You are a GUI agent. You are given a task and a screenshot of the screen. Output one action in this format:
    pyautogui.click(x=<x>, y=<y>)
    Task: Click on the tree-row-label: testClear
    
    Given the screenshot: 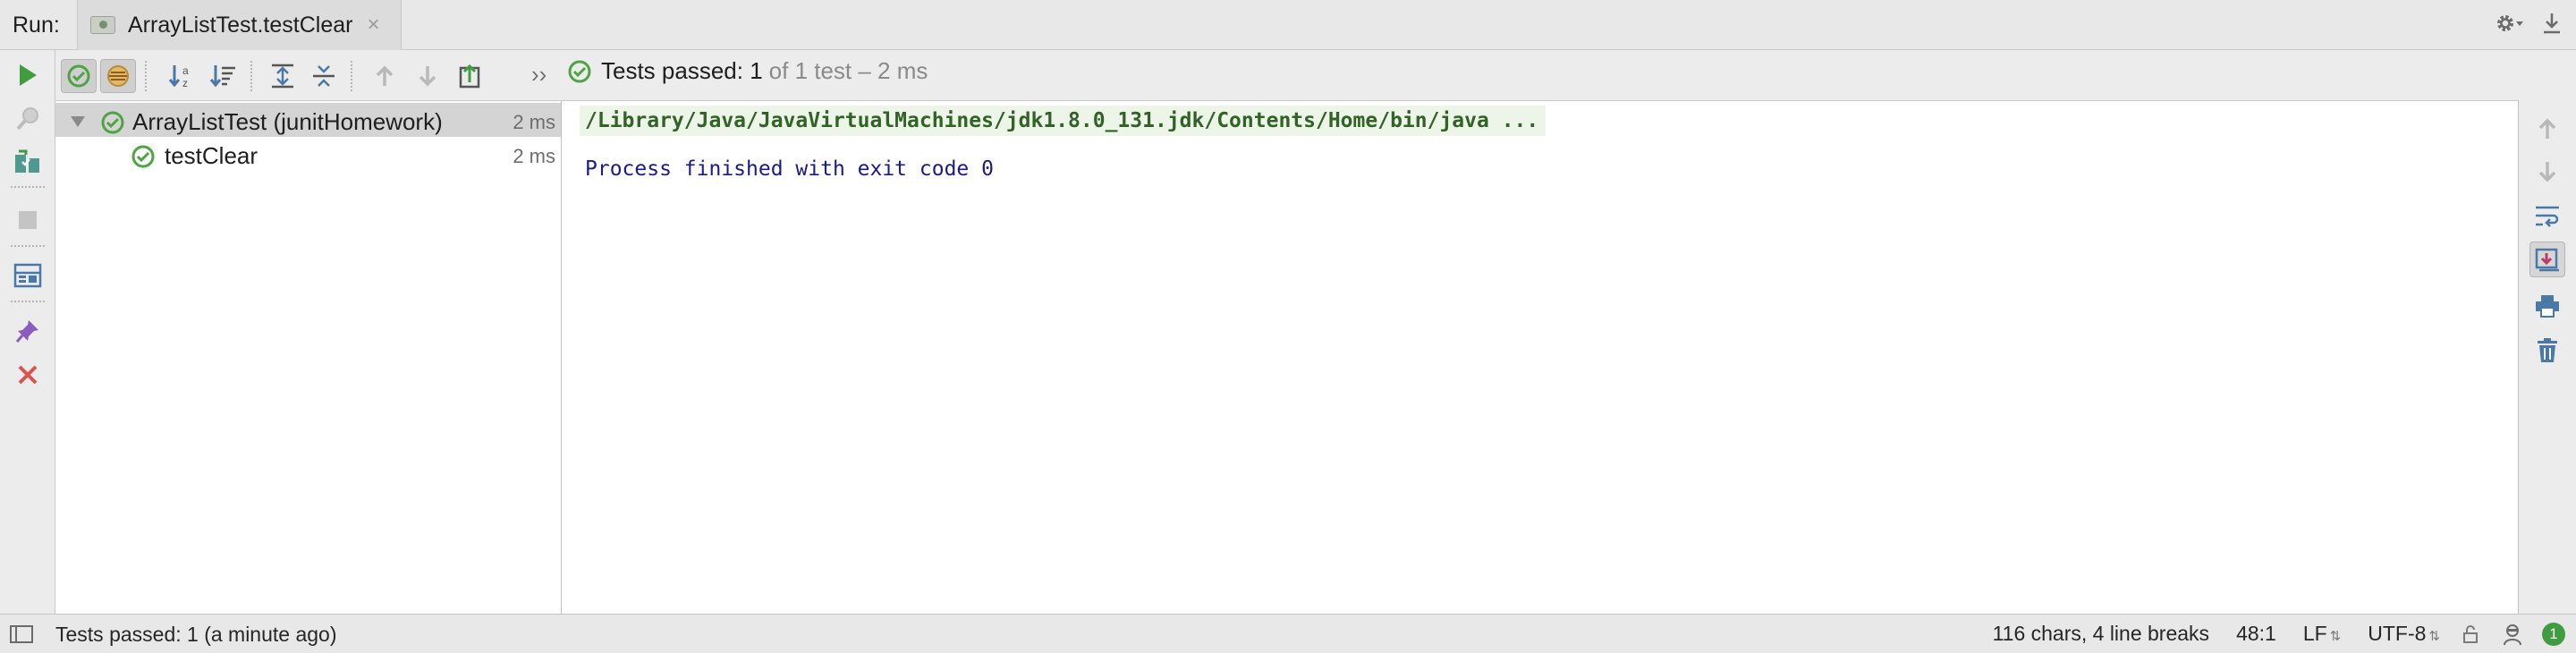 What is the action you would take?
    pyautogui.click(x=211, y=155)
    